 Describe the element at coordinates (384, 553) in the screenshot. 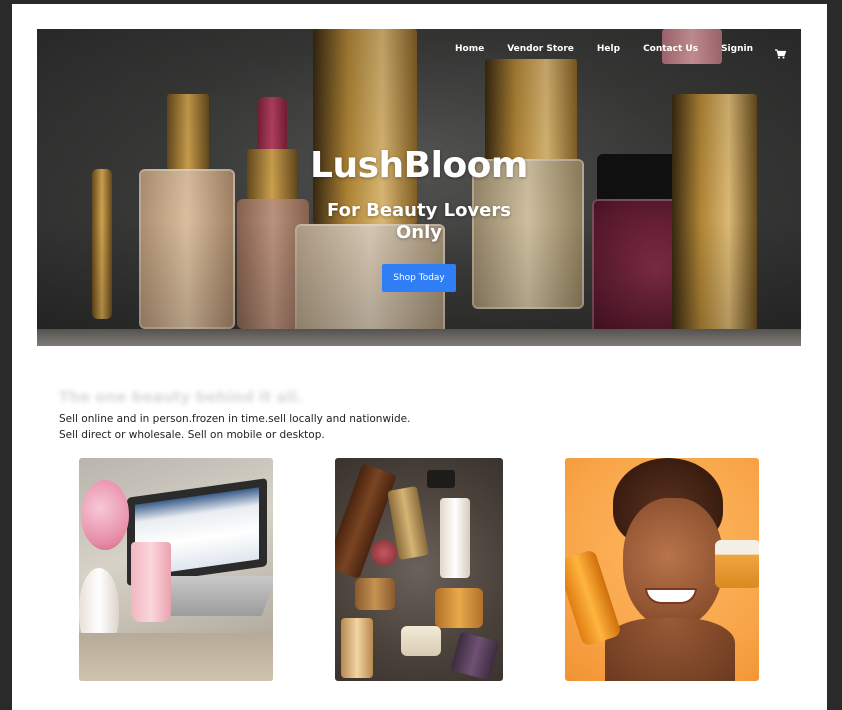

I see `lip-balm-decoration` at that location.